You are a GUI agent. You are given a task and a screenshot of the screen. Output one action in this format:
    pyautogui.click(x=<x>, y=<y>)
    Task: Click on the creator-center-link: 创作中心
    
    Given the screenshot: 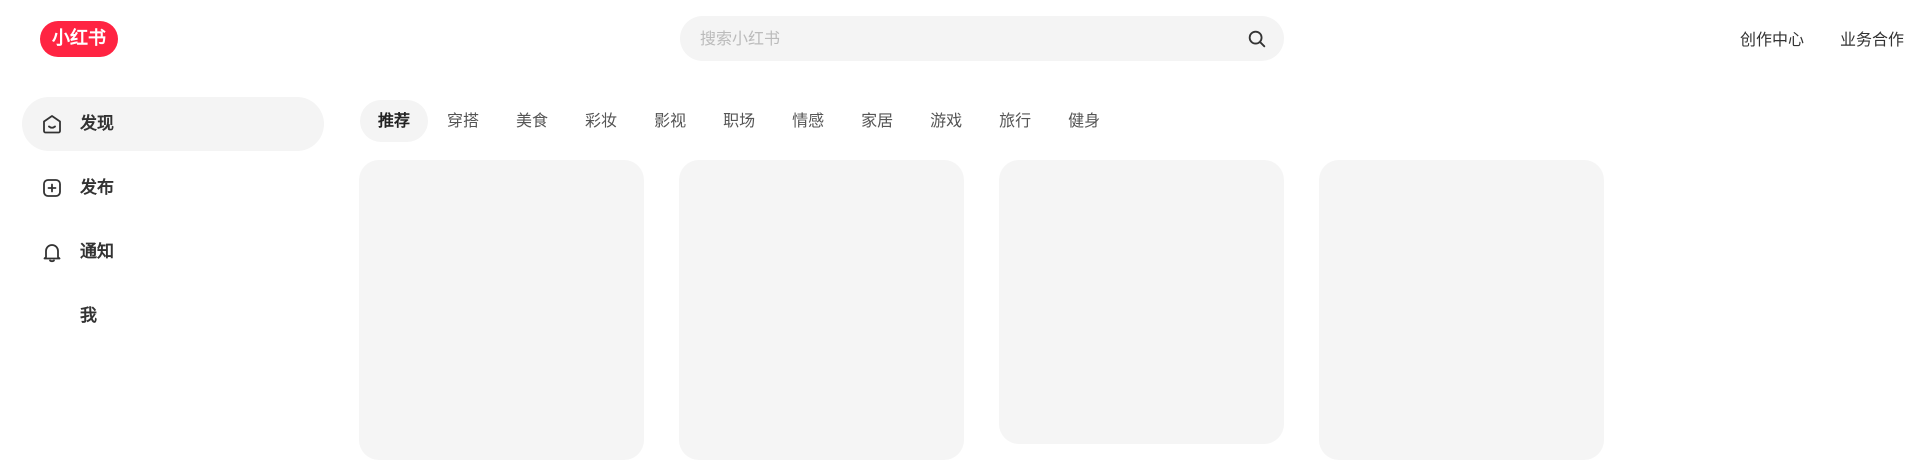 What is the action you would take?
    pyautogui.click(x=1772, y=38)
    